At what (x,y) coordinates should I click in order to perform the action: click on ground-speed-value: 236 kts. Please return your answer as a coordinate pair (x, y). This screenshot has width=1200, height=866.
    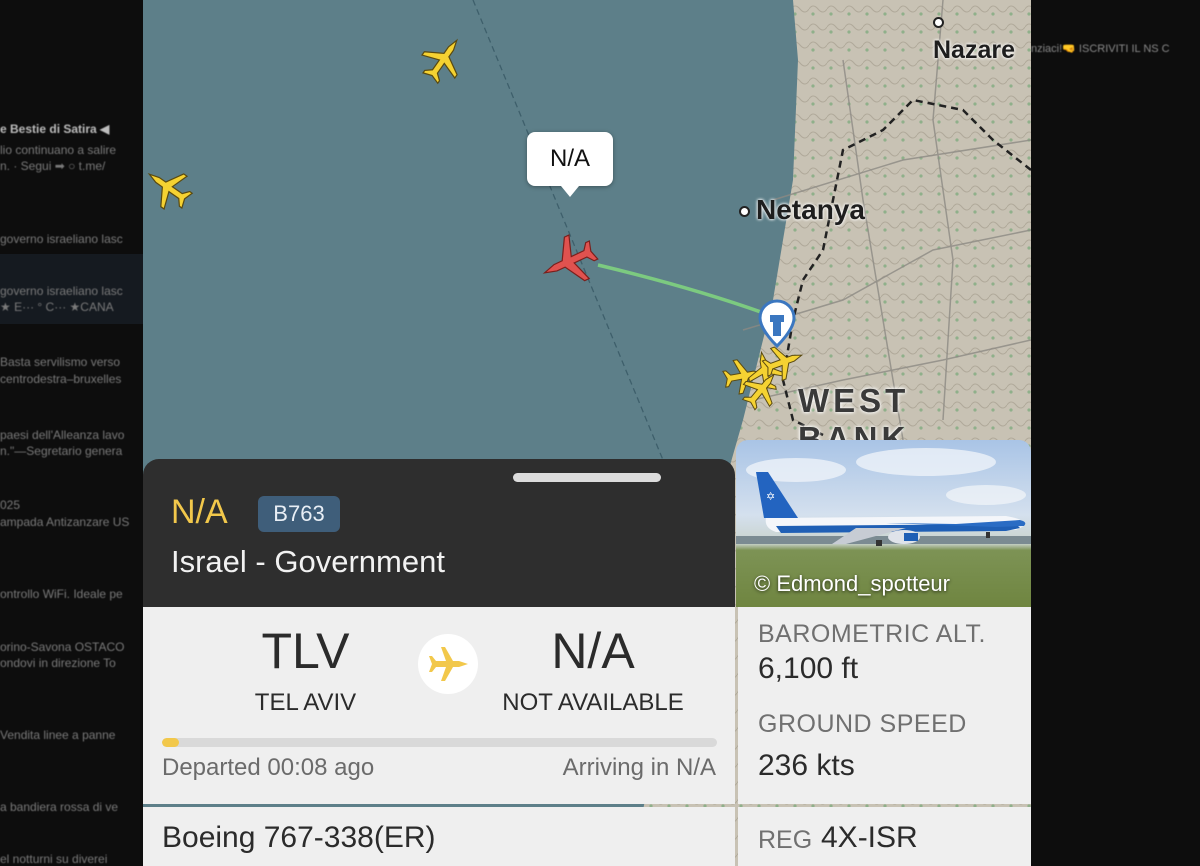
    Looking at the image, I should click on (806, 765).